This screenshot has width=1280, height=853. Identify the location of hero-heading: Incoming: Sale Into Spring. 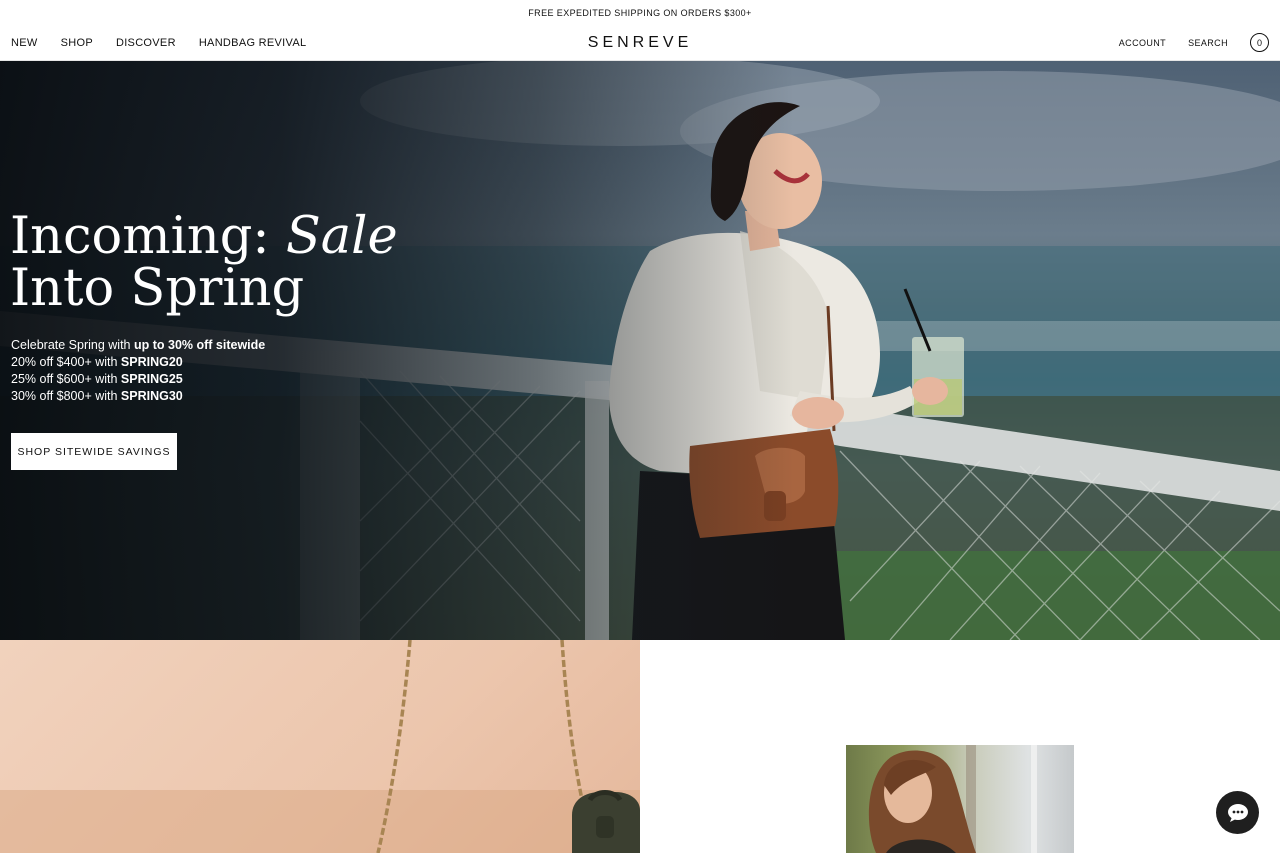
(260, 263).